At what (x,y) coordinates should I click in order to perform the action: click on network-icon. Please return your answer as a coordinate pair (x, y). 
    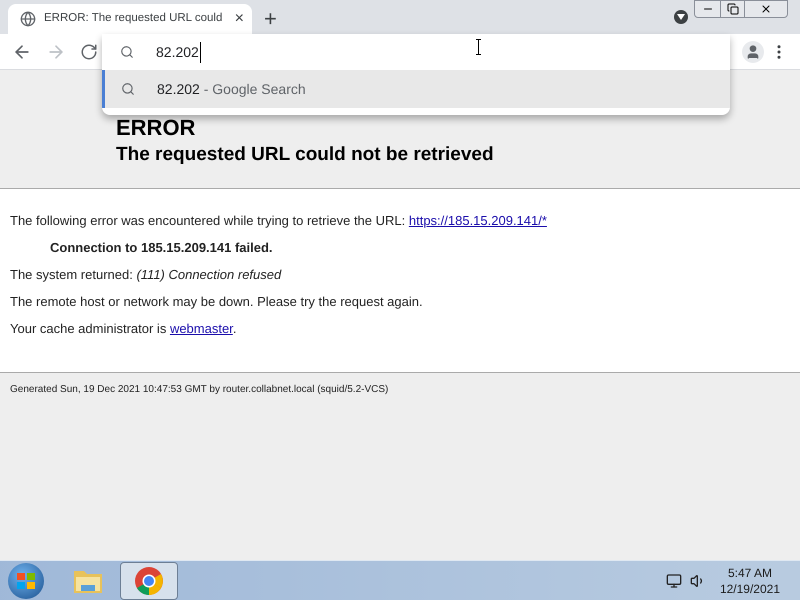
    Looking at the image, I should click on (674, 580).